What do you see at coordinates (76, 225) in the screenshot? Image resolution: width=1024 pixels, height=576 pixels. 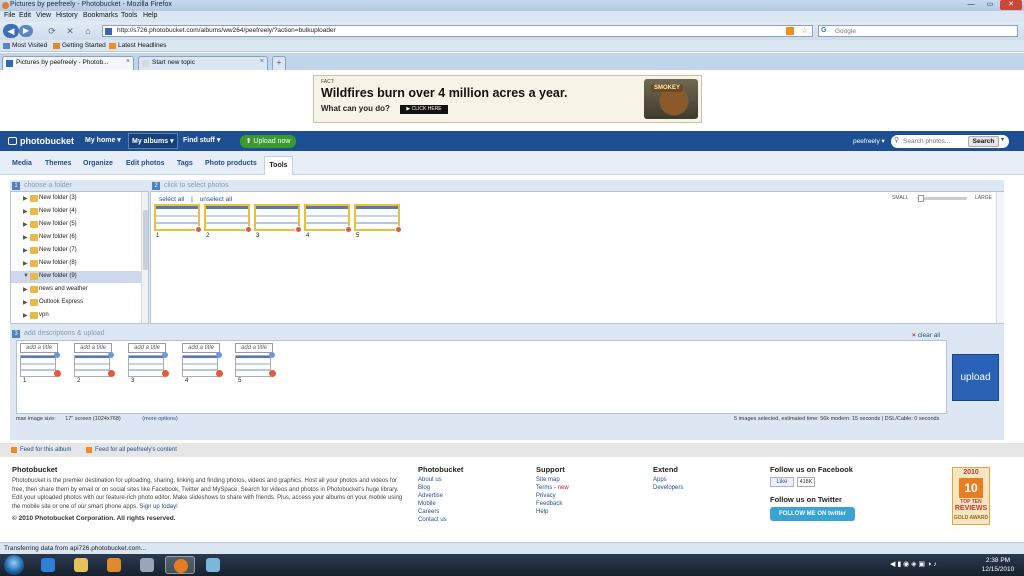 I see `folder-item: ▶ New folder (5)` at bounding box center [76, 225].